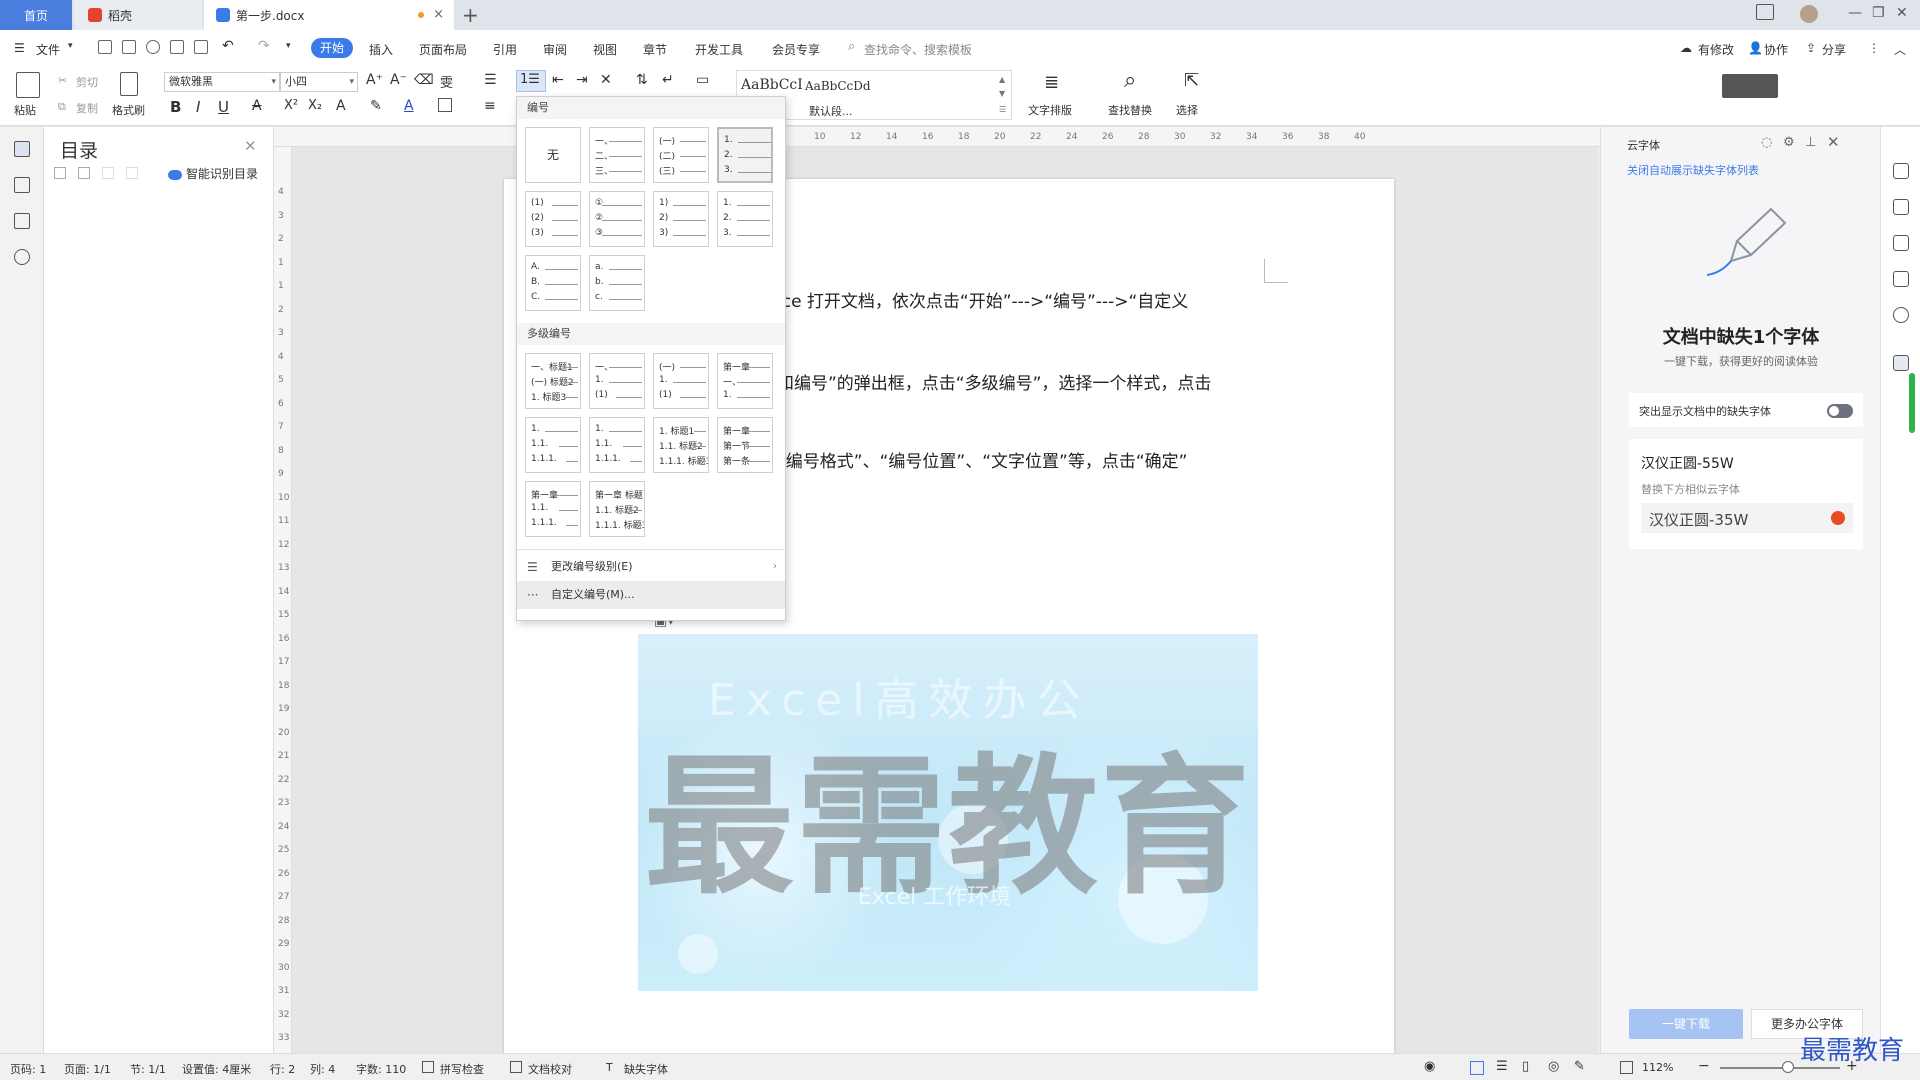 The width and height of the screenshot is (1920, 1080). What do you see at coordinates (322, 1069) in the screenshot?
I see `status-col: 列: 4` at bounding box center [322, 1069].